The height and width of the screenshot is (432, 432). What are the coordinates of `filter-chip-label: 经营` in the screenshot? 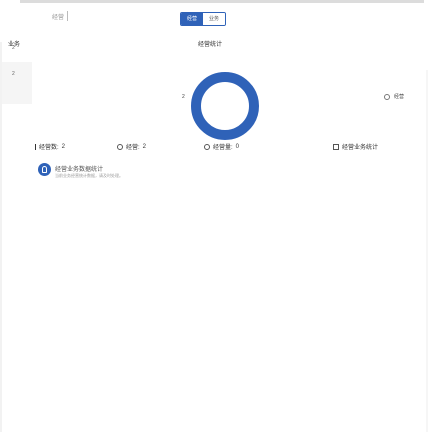 It's located at (58, 17).